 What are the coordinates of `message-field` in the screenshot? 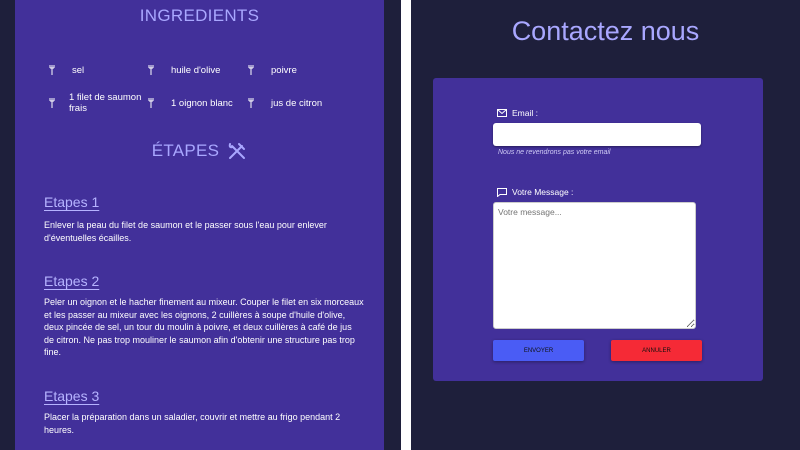 It's located at (594, 265).